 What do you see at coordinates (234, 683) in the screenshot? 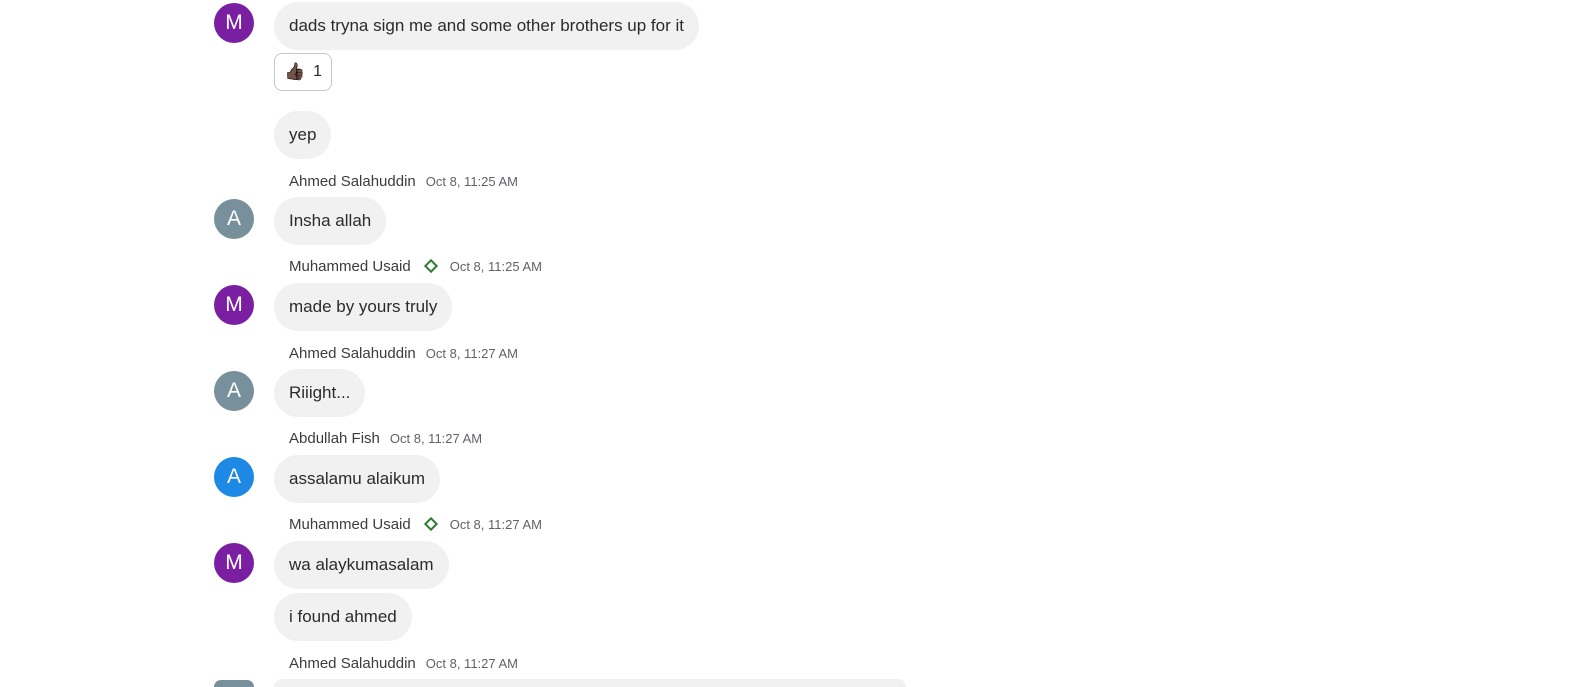
I see `avatar` at bounding box center [234, 683].